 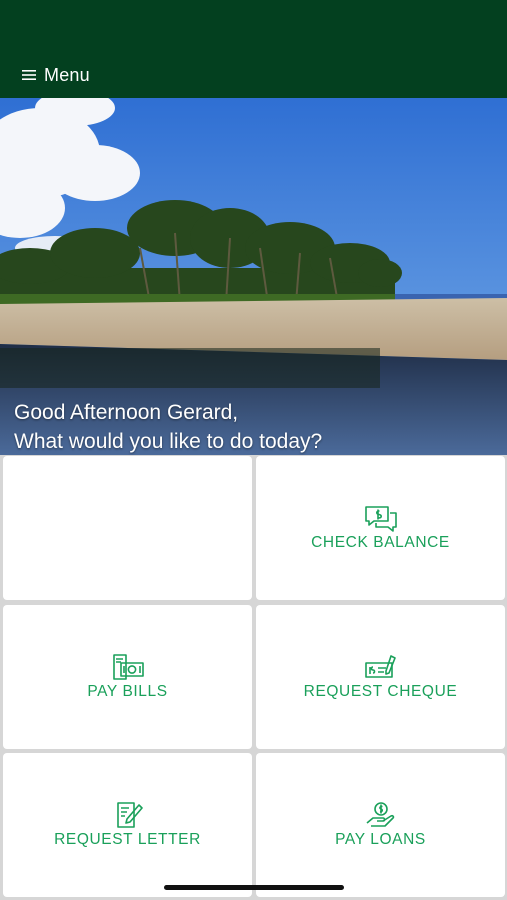 I want to click on request-letter-label: REQUEST LETTER, so click(x=127, y=839).